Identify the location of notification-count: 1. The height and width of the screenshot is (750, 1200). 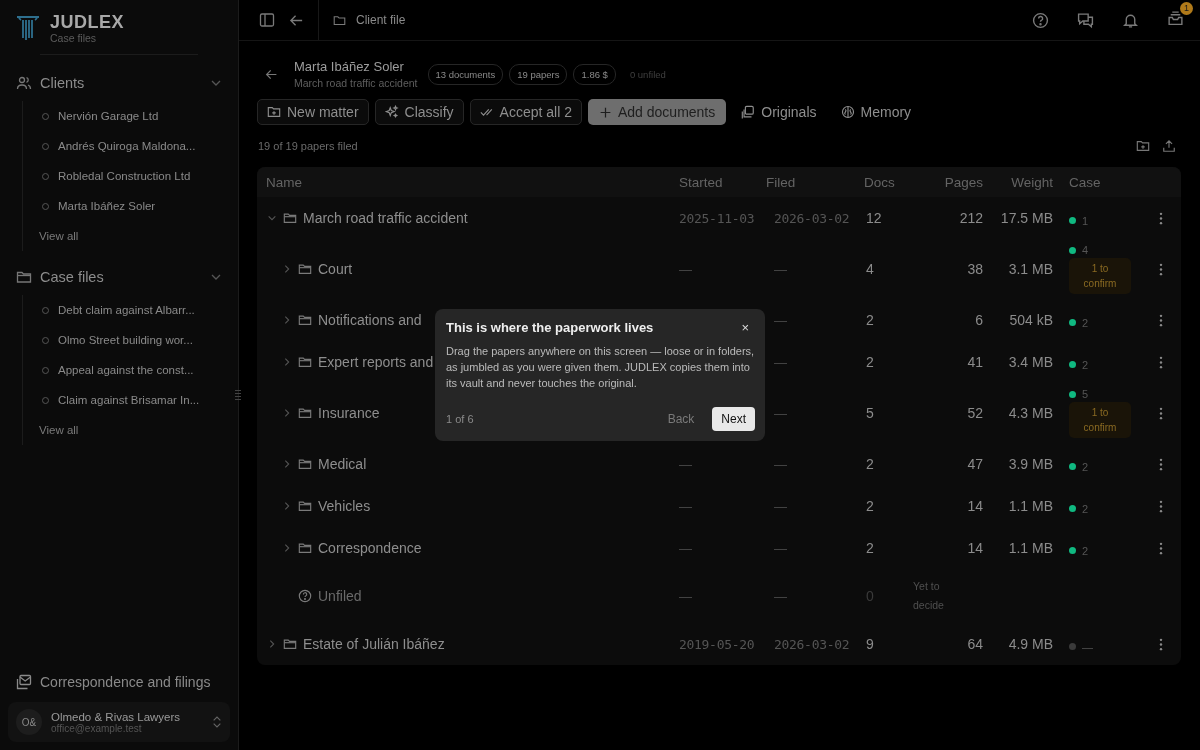
(1186, 8).